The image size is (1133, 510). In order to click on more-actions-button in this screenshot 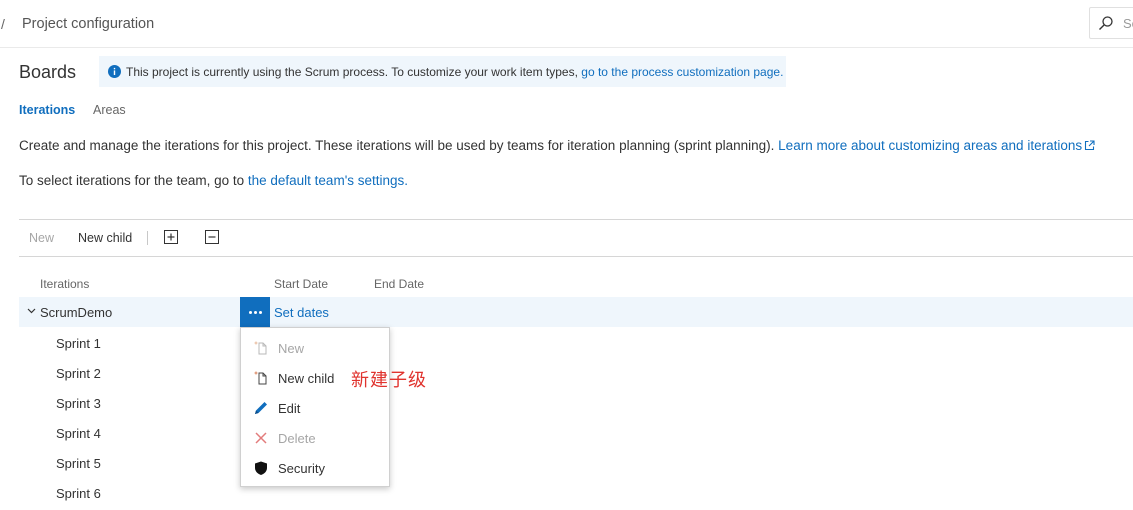, I will do `click(255, 312)`.